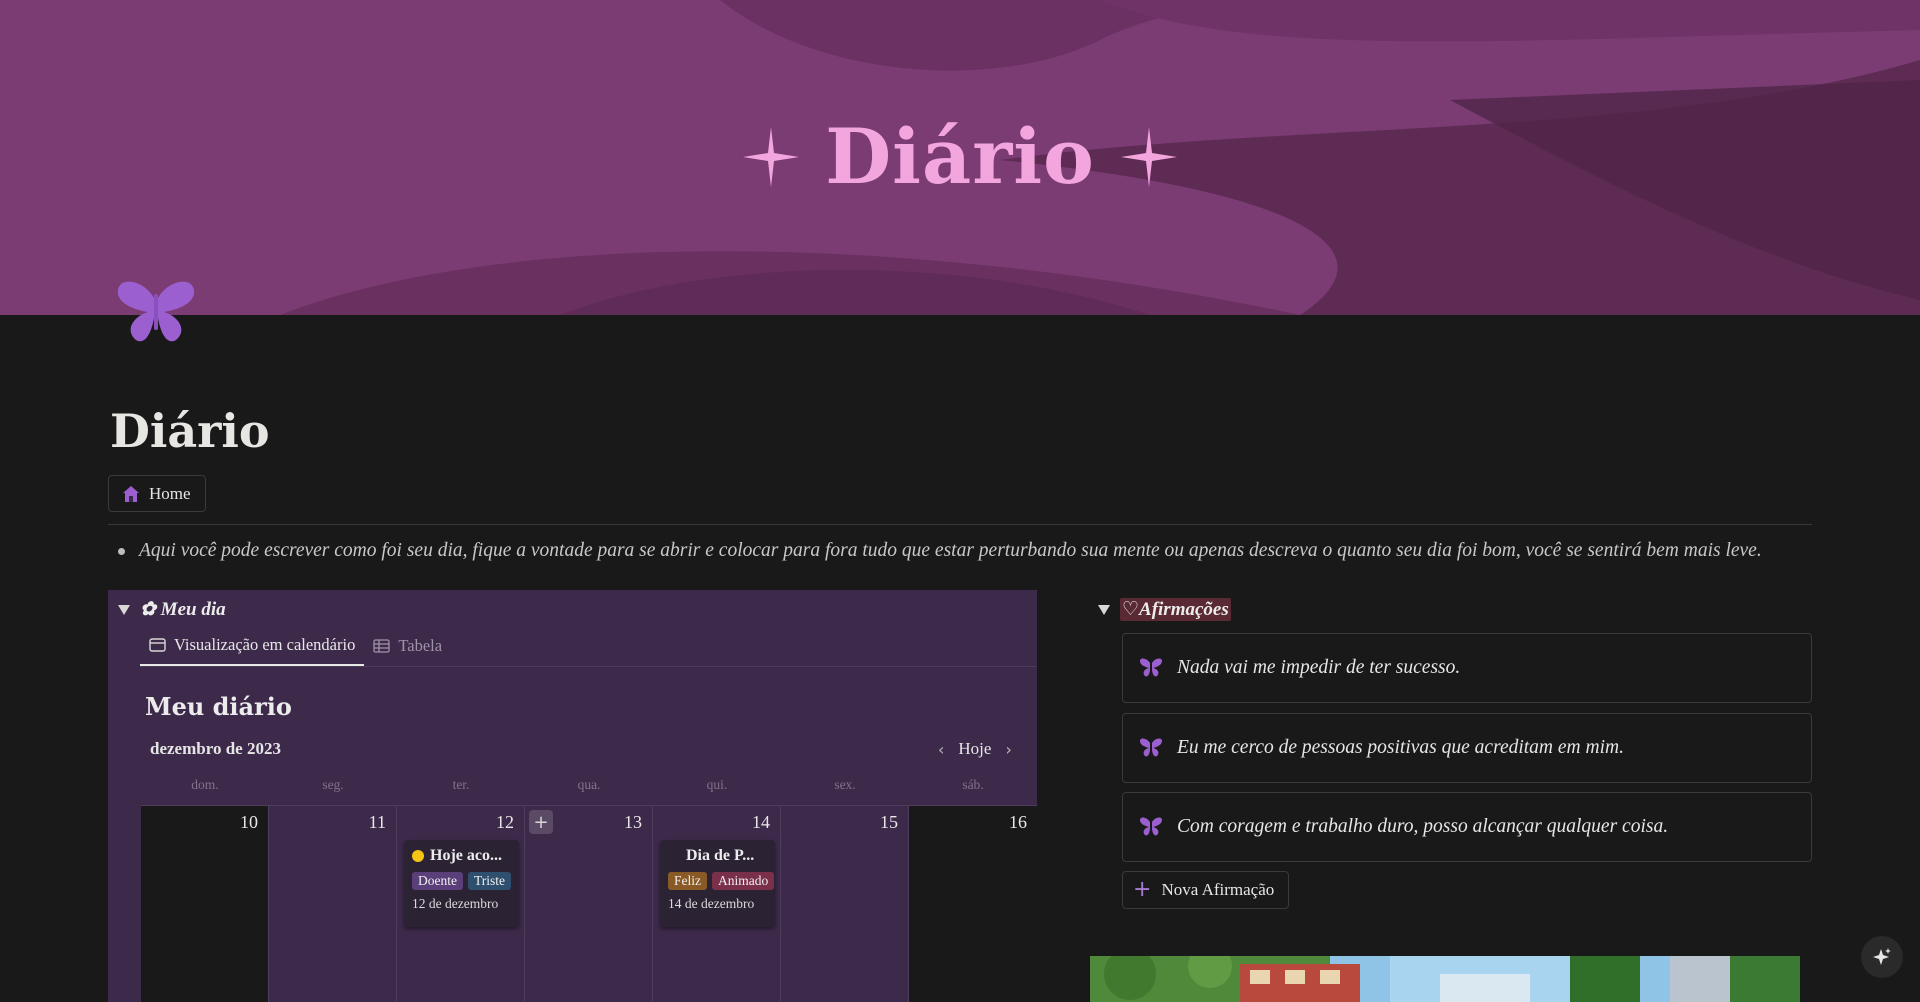  Describe the element at coordinates (941, 749) in the screenshot. I see `chevron-left-icon: ‹` at that location.